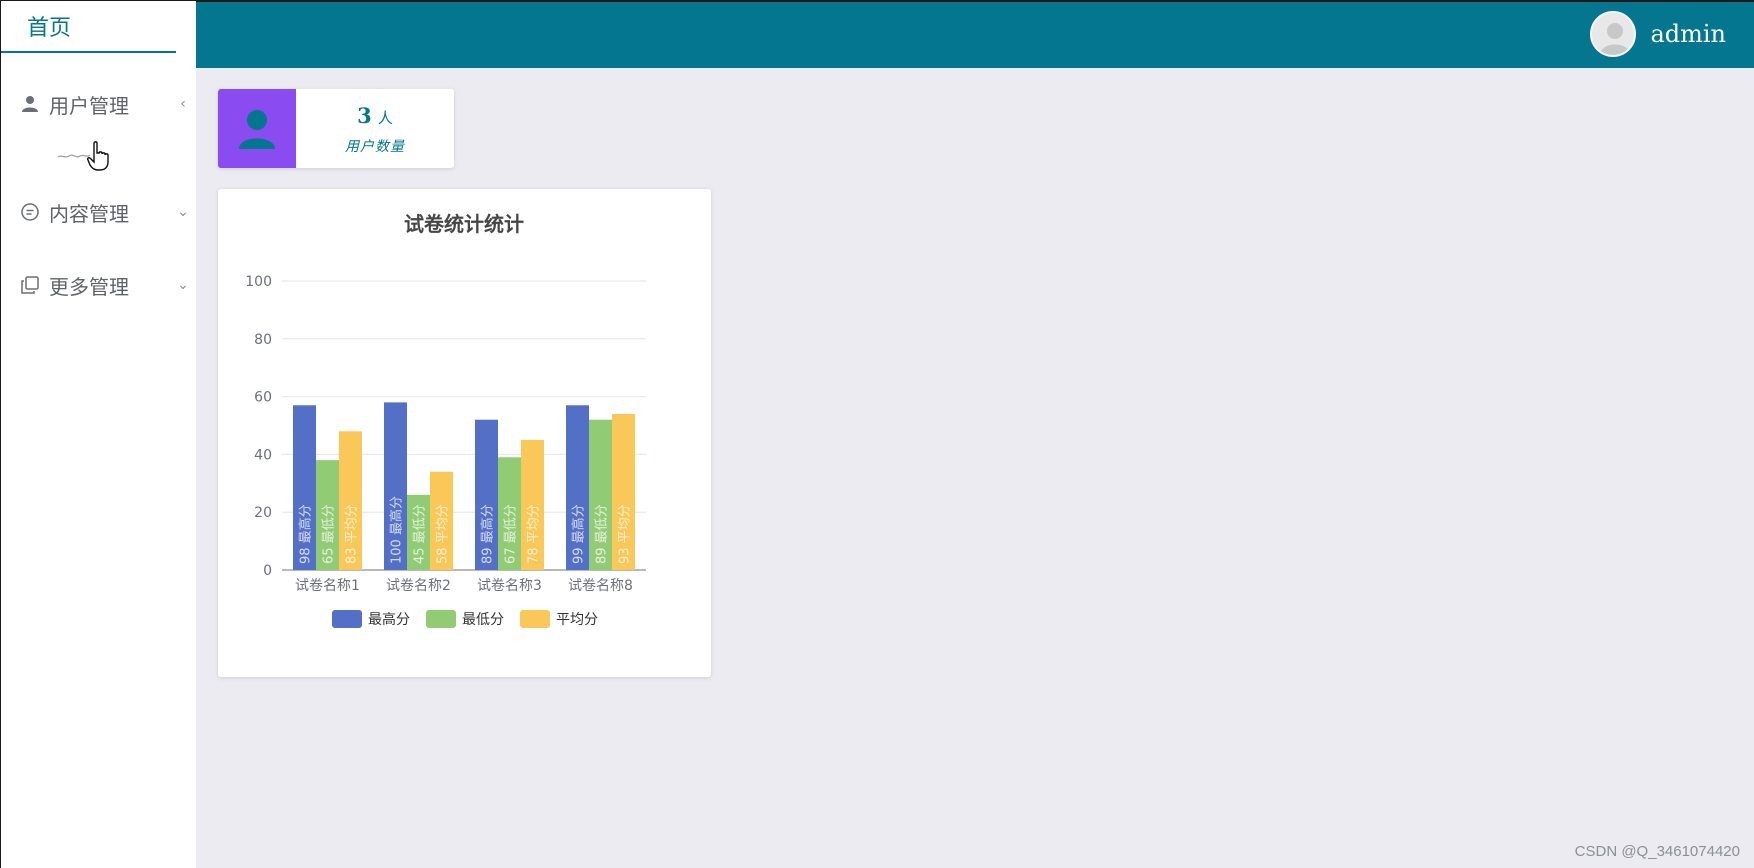 The height and width of the screenshot is (868, 1754). Describe the element at coordinates (443, 534) in the screenshot. I see `bar-data-label: 58 平均分` at that location.